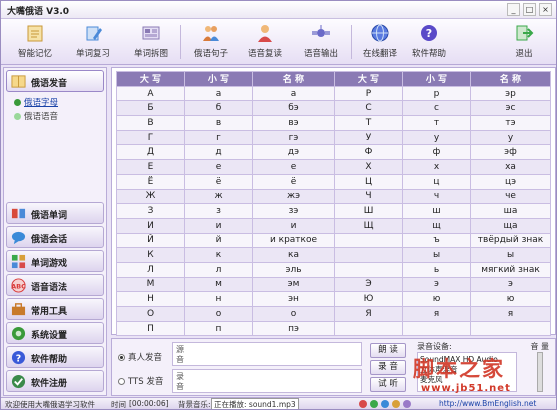 This screenshot has width=557, height=410. Describe the element at coordinates (150, 225) in the screenshot. I see `letter-cell: И` at that location.